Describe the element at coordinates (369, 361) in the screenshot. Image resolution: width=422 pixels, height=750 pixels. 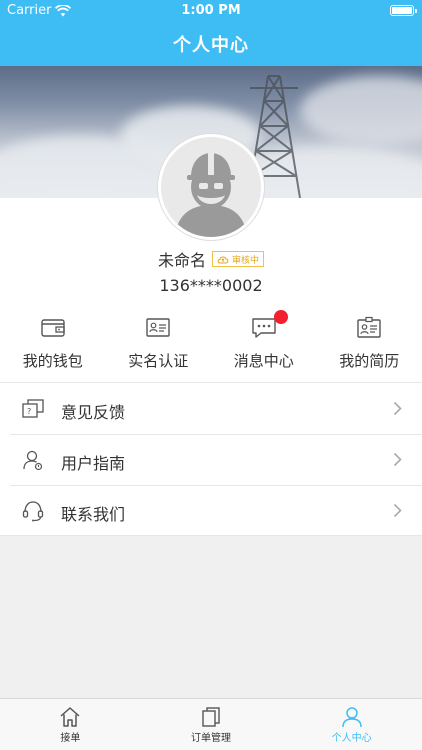
I see `quick-item-label: 我的简历` at that location.